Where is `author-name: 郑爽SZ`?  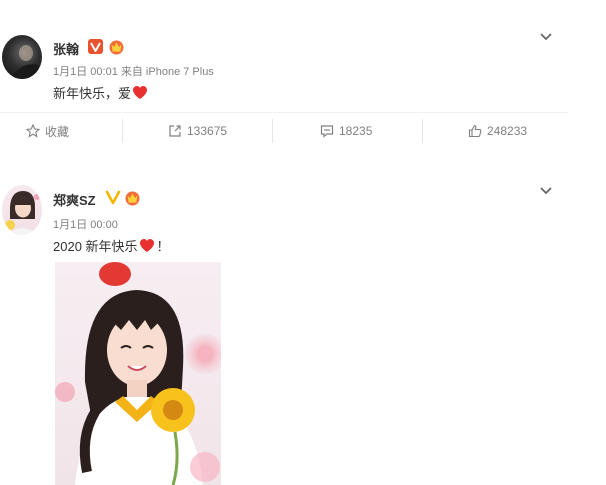
author-name: 郑爽SZ is located at coordinates (74, 199).